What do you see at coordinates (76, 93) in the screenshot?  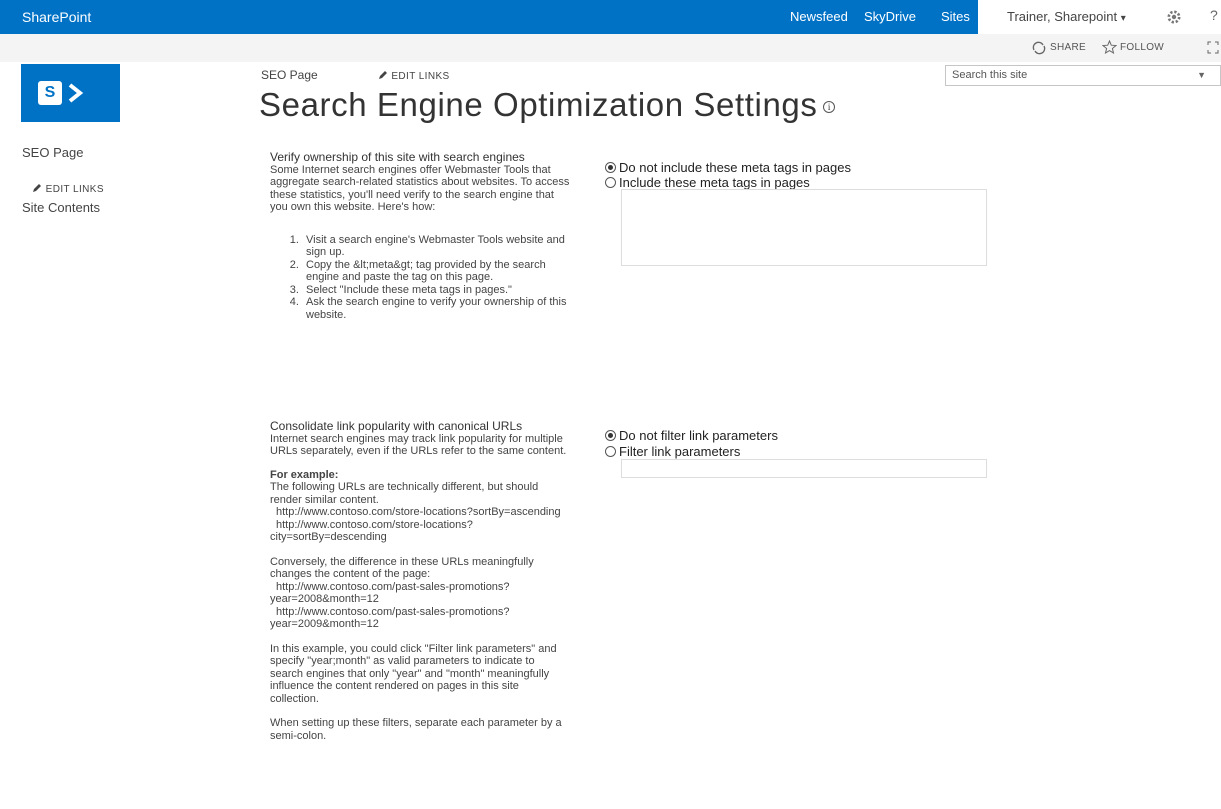 I see `sharepoint-arrow-icon` at bounding box center [76, 93].